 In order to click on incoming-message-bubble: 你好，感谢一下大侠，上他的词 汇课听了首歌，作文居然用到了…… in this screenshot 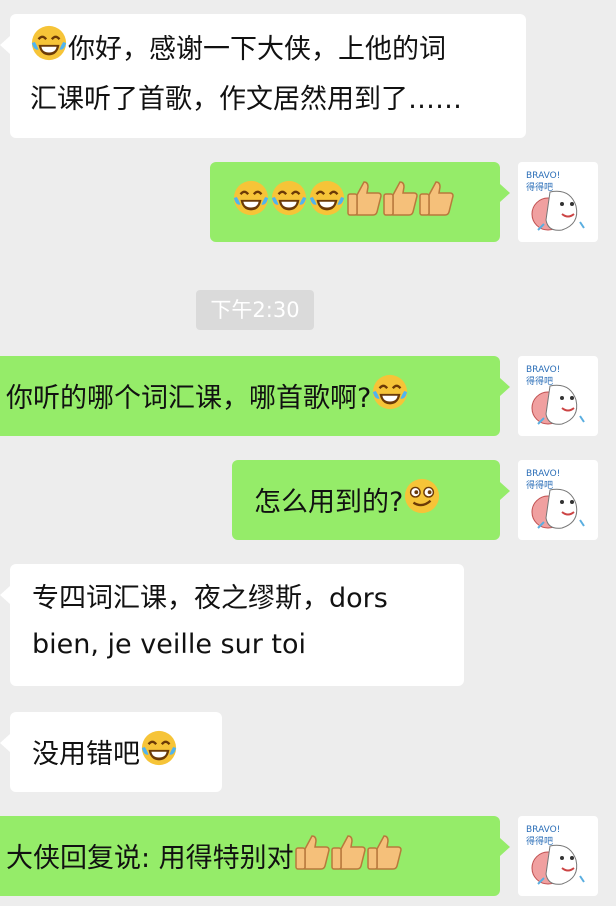, I will do `click(263, 76)`.